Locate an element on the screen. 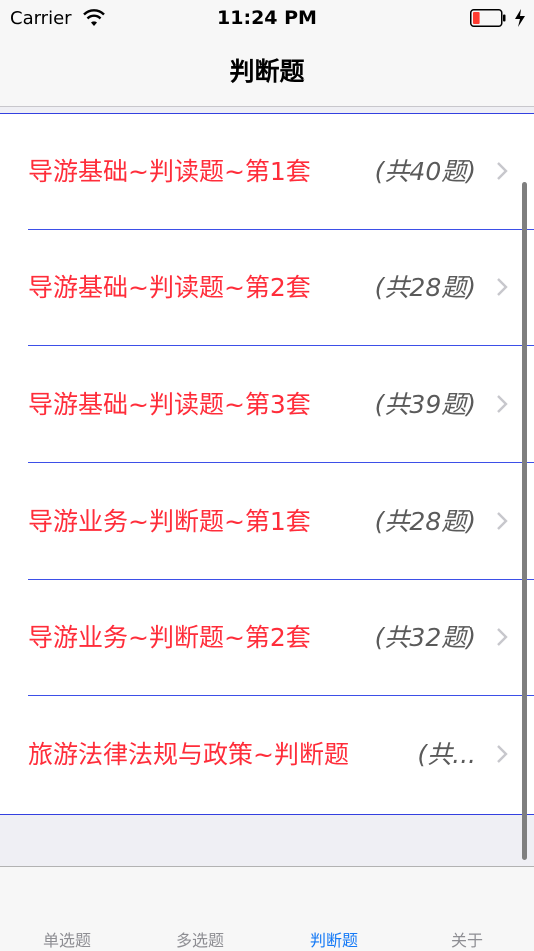  list-item-count: (共40题) is located at coordinates (425, 171).